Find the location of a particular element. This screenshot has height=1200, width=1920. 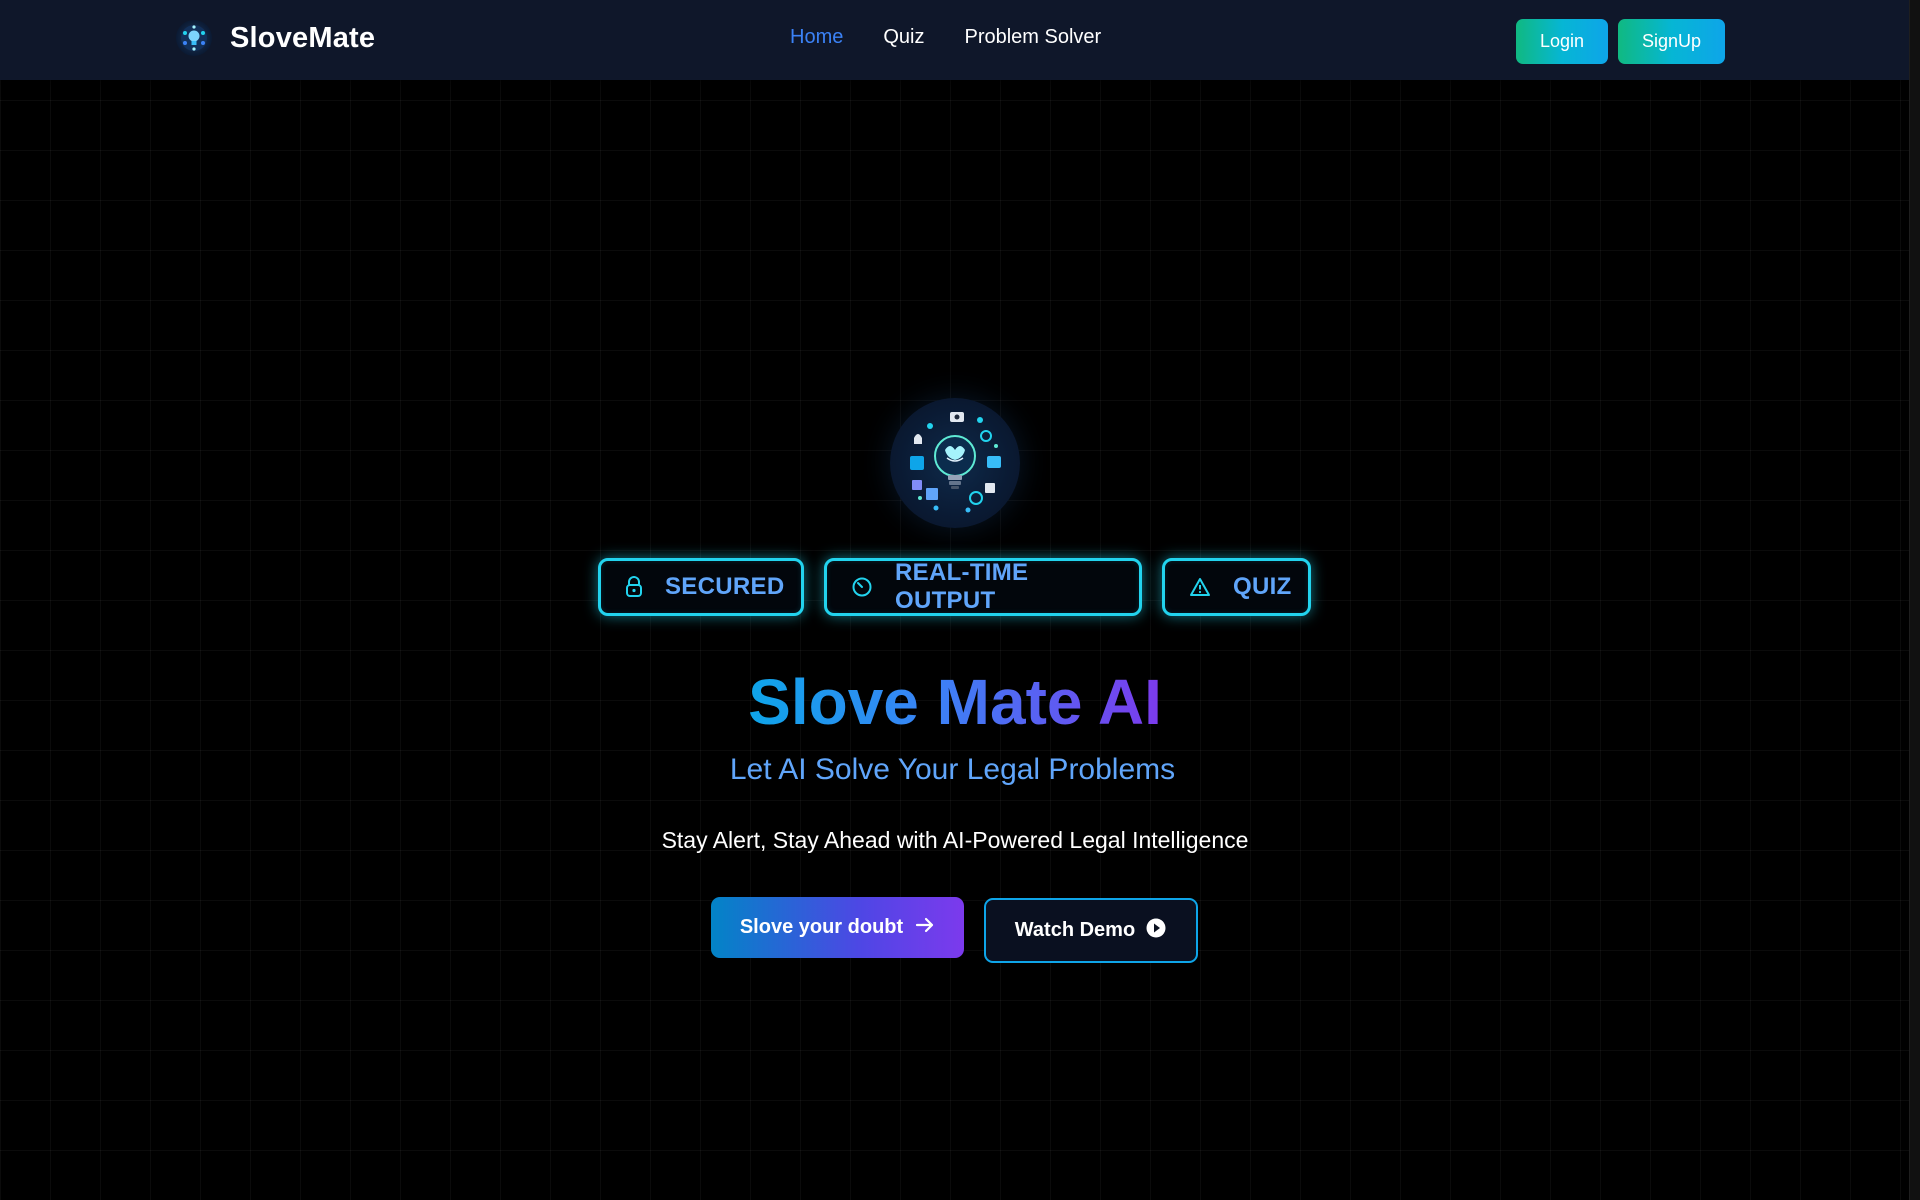

badge-quiz-label: QUIZ is located at coordinates (1262, 586).